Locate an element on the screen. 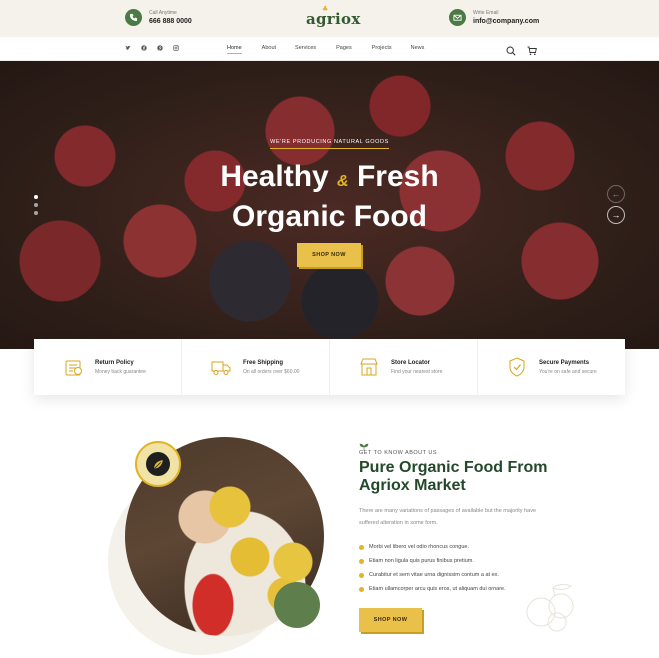 The width and height of the screenshot is (659, 658). shield-icon is located at coordinates (517, 367).